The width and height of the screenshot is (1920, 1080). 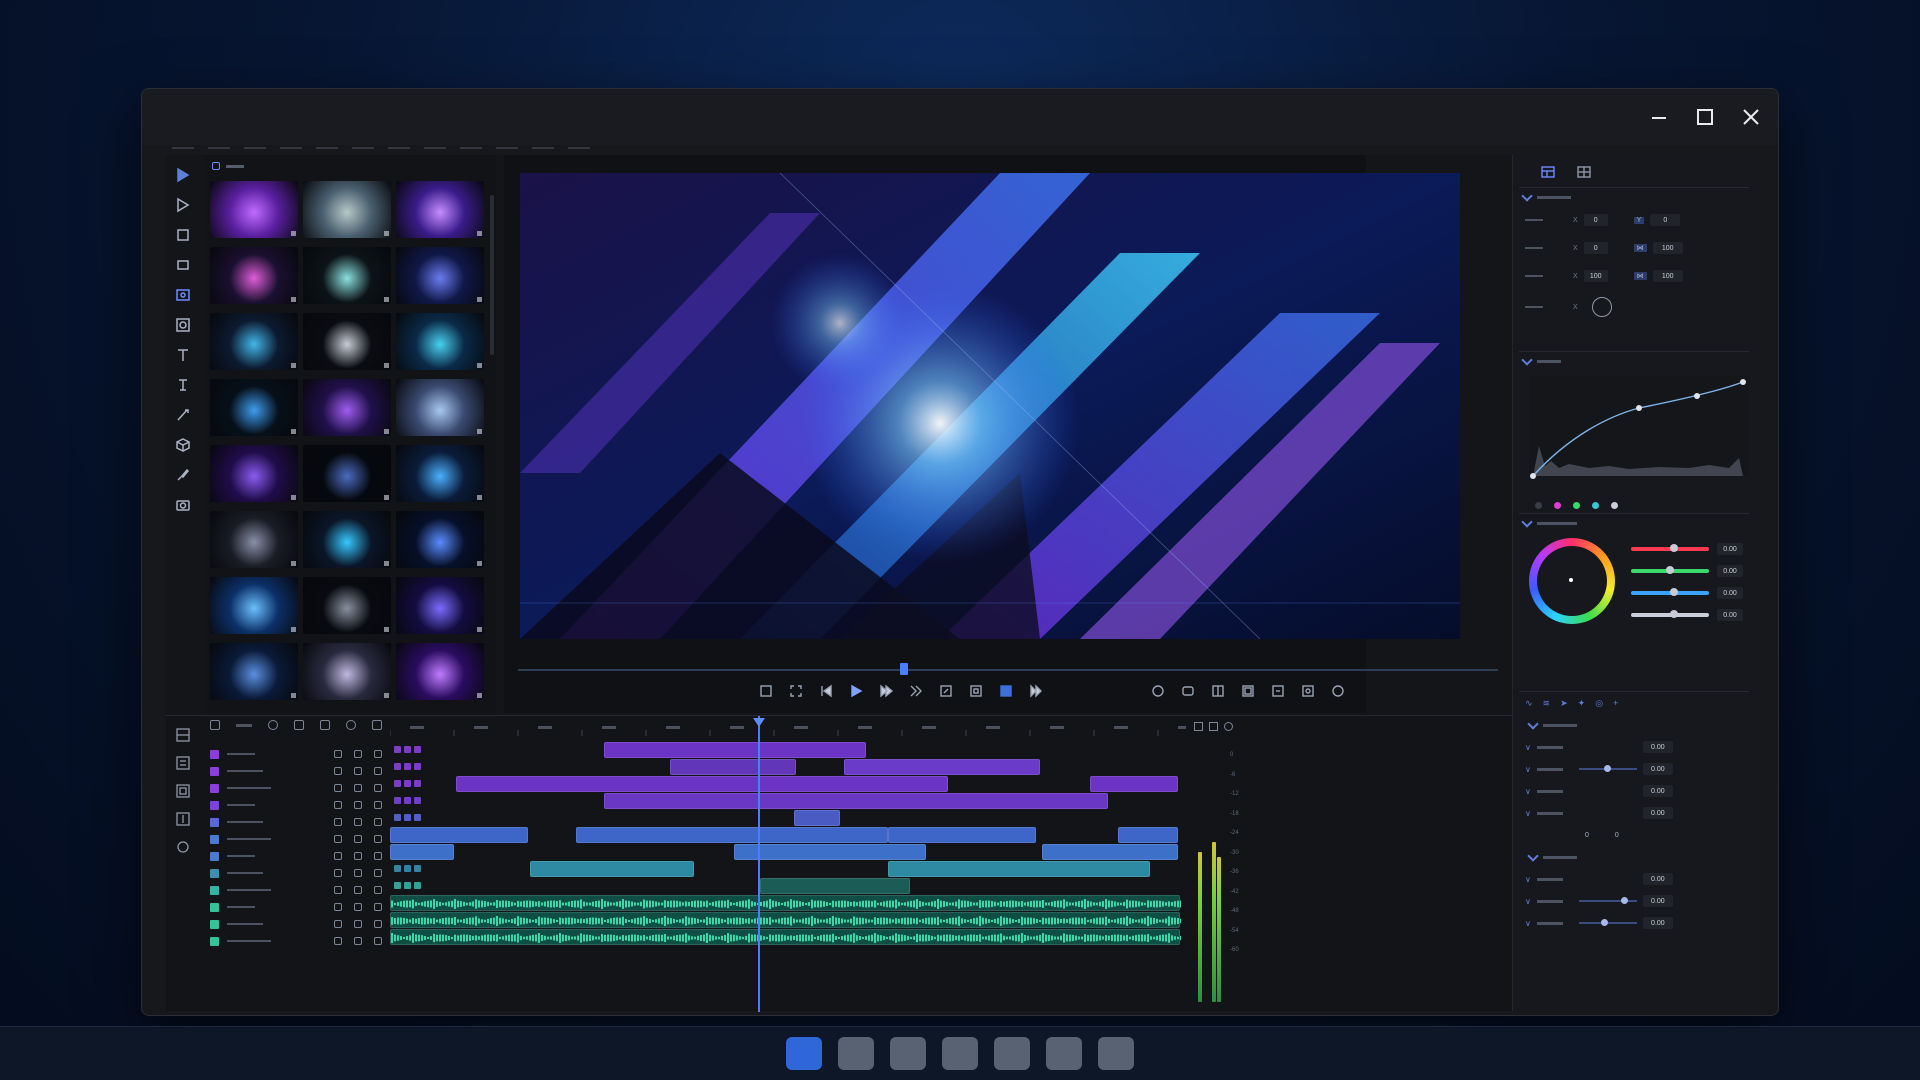 I want to click on arrow-icon, so click(x=183, y=205).